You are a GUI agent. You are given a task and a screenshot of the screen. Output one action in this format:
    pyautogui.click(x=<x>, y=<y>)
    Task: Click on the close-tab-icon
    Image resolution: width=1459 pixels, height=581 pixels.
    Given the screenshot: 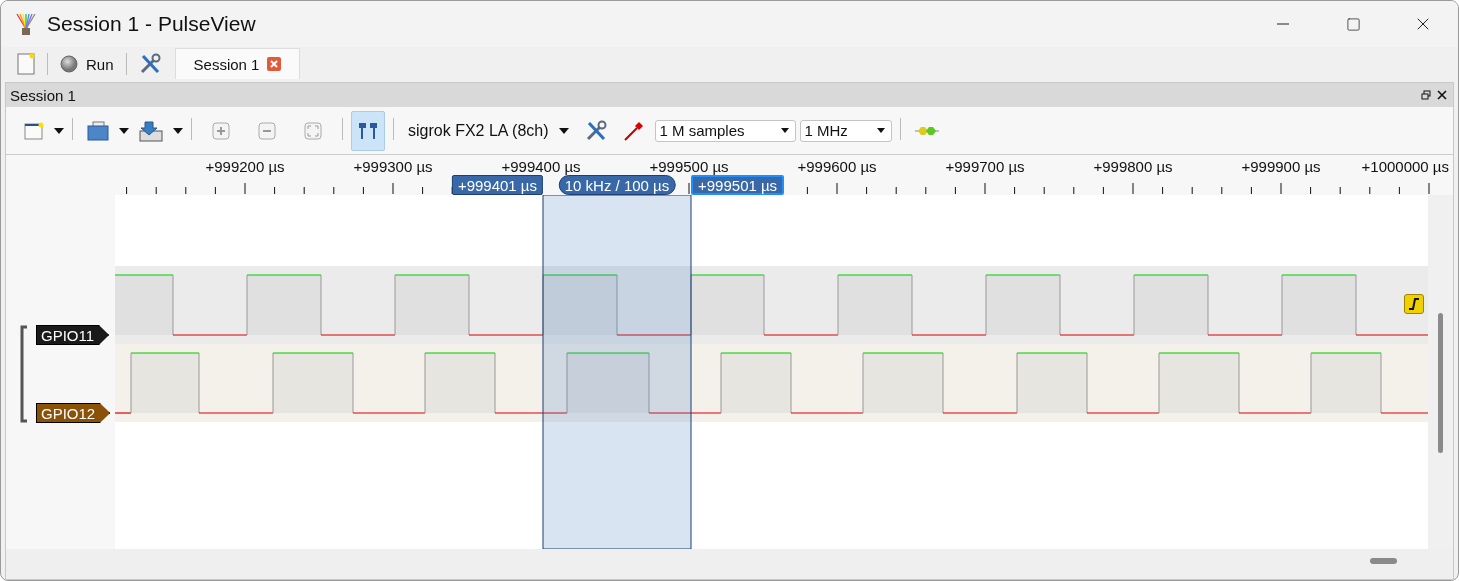 What is the action you would take?
    pyautogui.click(x=274, y=64)
    